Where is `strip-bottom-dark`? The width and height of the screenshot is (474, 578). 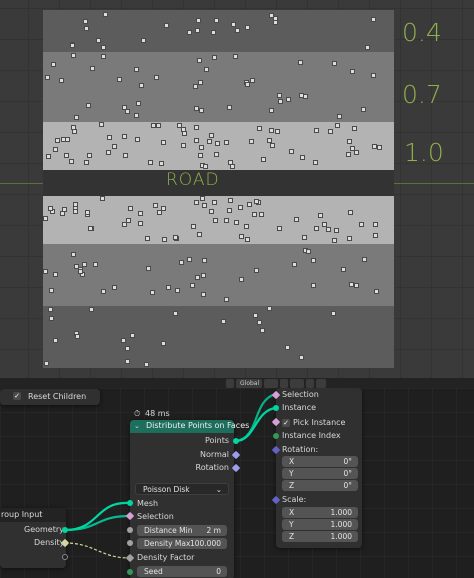
strip-bottom-dark is located at coordinates (218, 337).